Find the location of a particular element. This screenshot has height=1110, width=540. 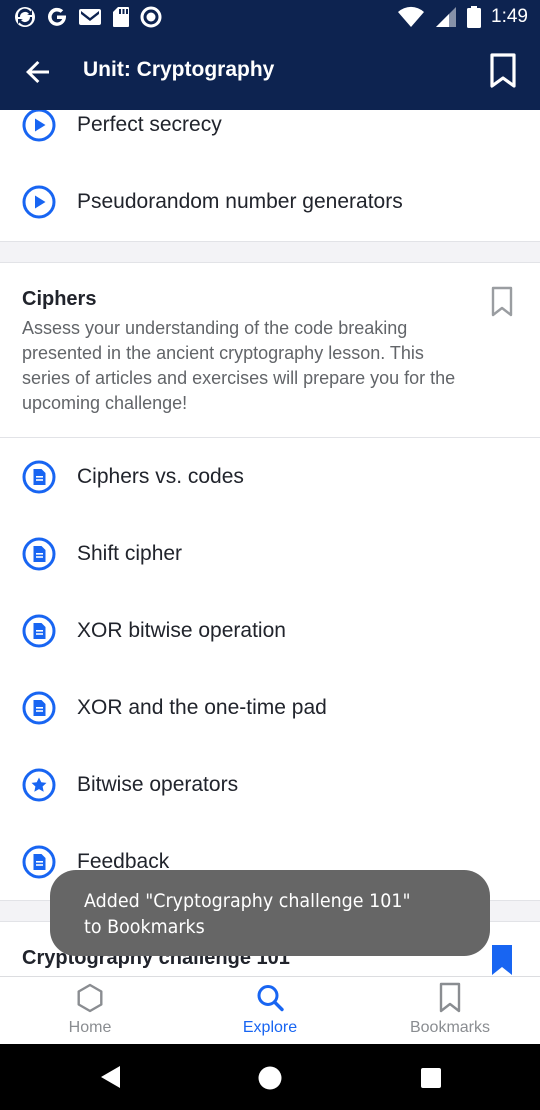

list-item-label: Ciphers vs. codes is located at coordinates (160, 476).